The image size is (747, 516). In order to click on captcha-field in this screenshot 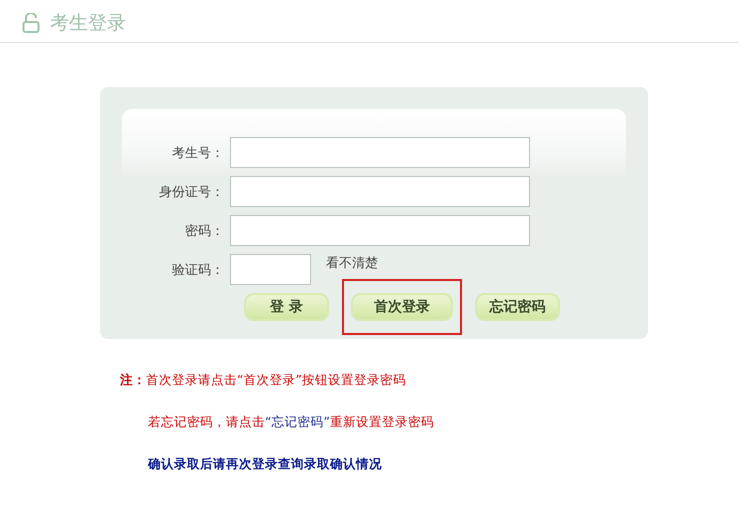, I will do `click(270, 269)`.